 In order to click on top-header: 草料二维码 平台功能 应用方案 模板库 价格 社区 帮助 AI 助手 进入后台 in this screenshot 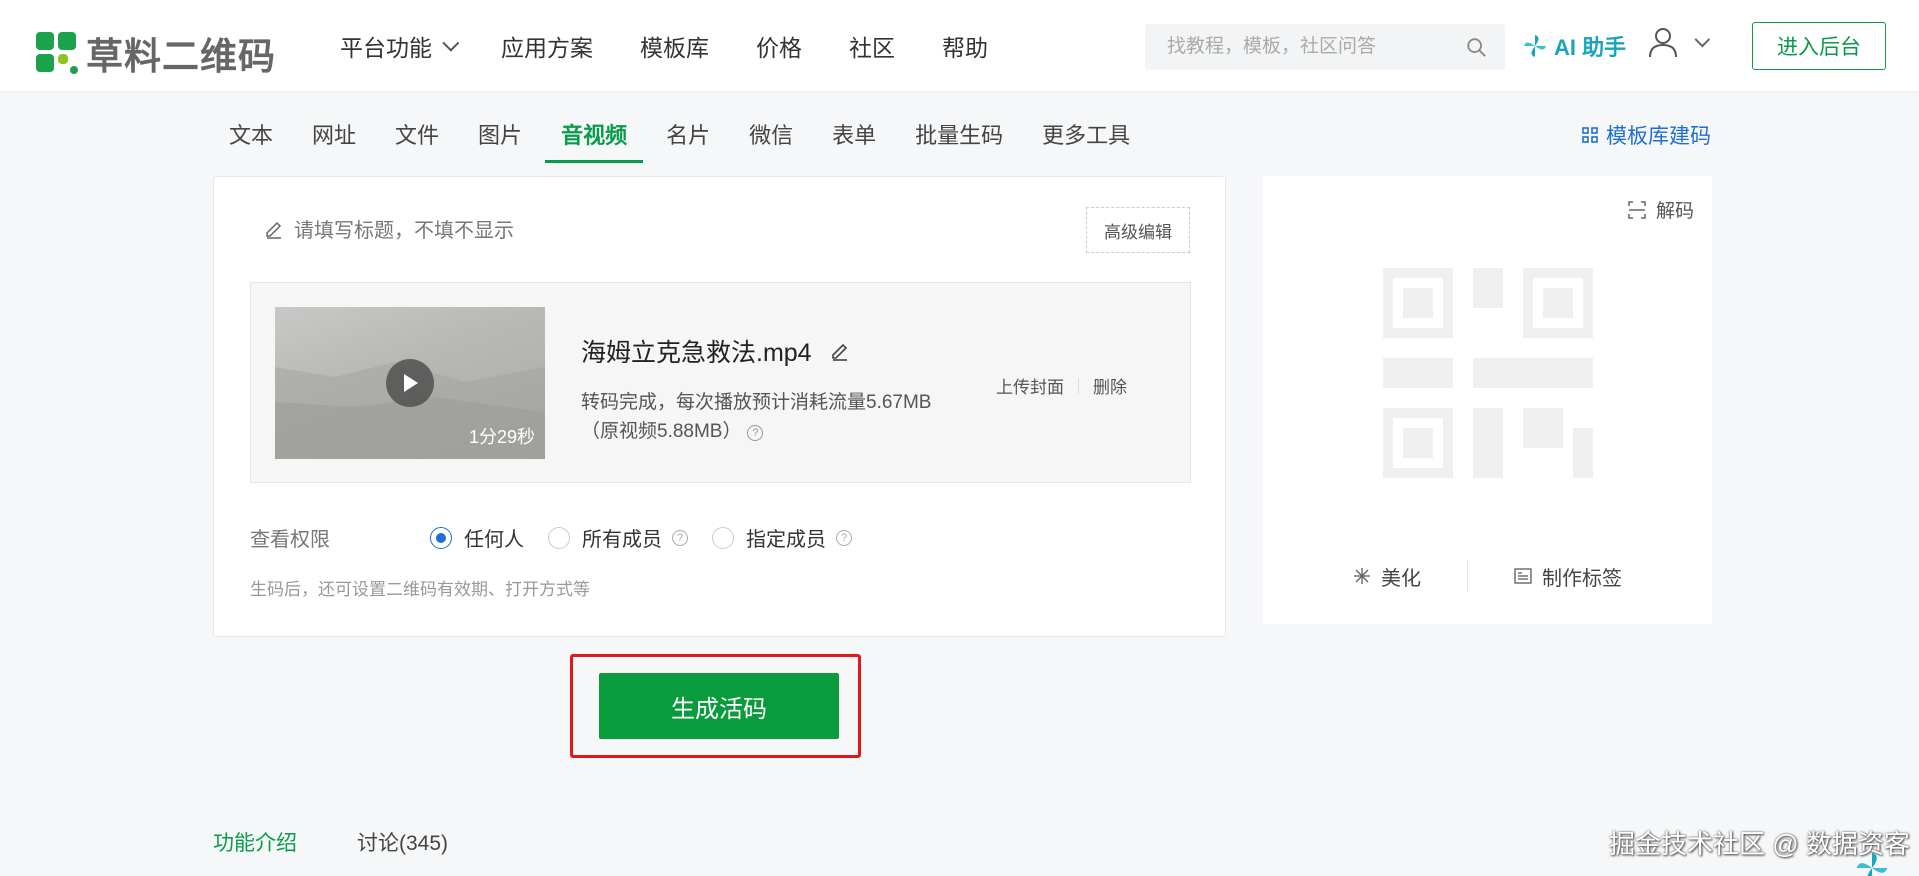, I will do `click(959, 45)`.